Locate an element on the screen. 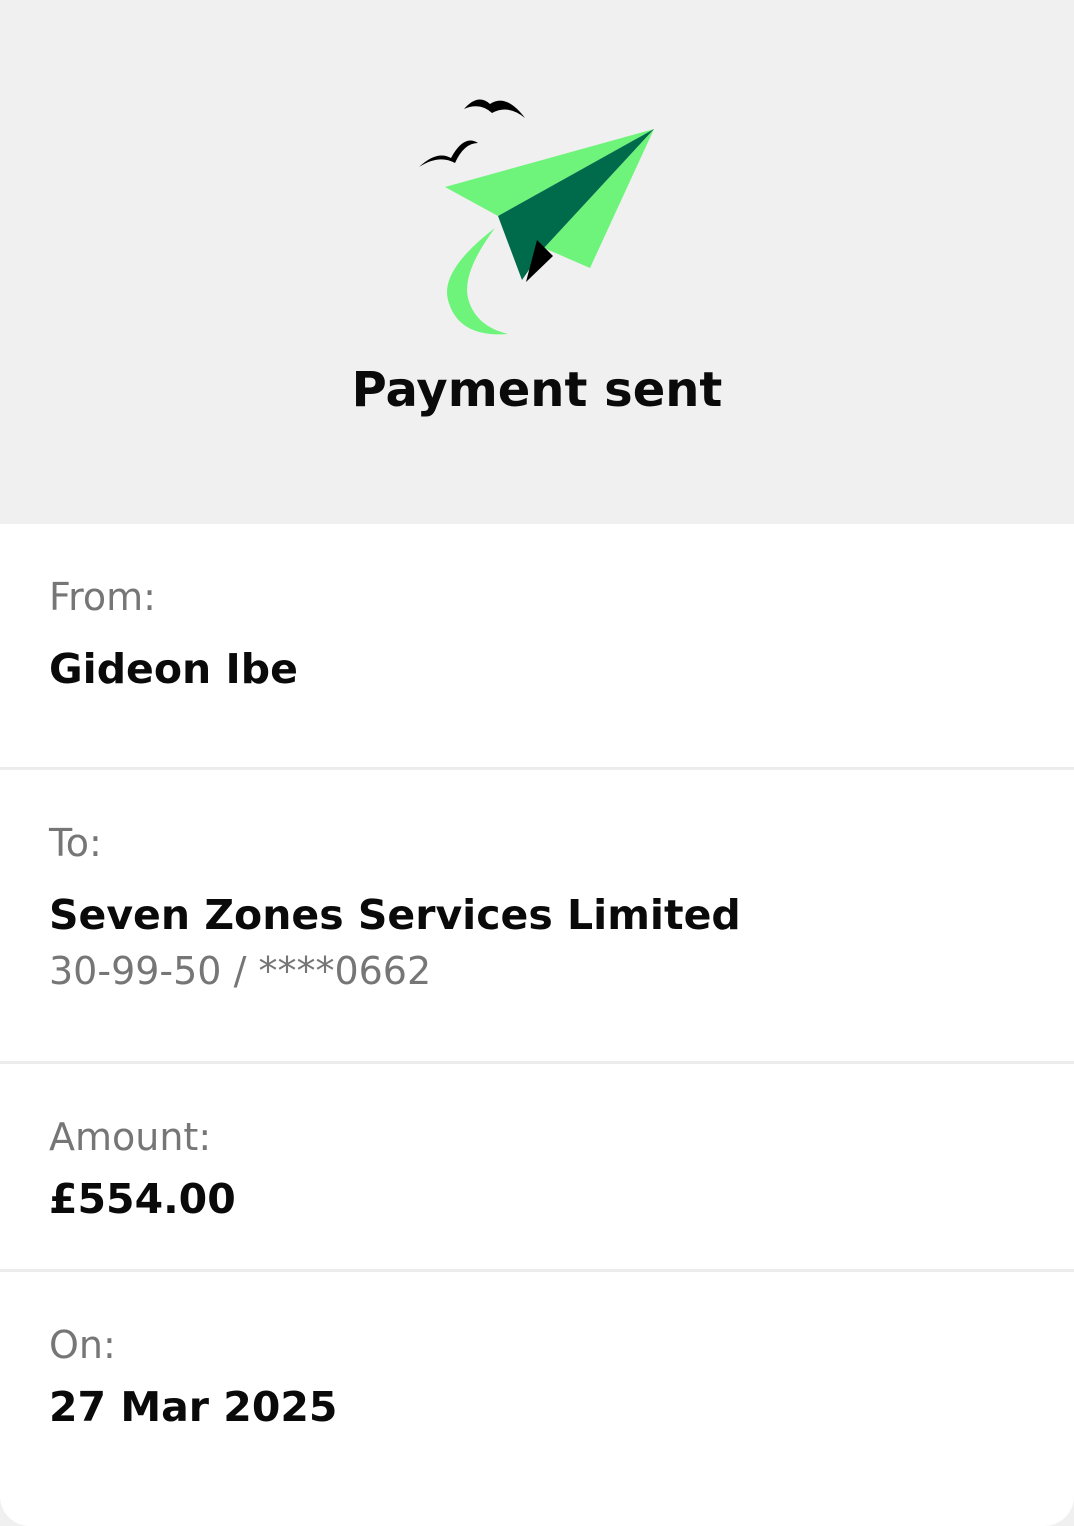 Image resolution: width=1074 pixels, height=1526 pixels. page-title: Payment sent is located at coordinates (537, 390).